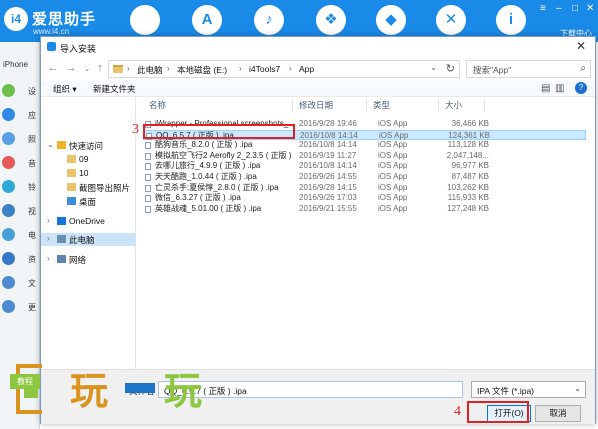  Describe the element at coordinates (330, 105) in the screenshot. I see `column-header-date: 修改日期` at that location.